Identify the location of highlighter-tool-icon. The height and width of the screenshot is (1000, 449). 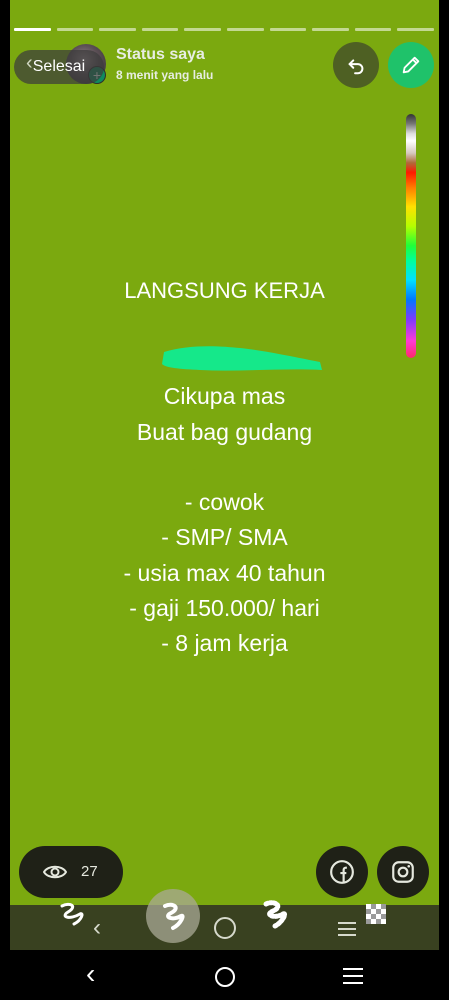
(275, 914).